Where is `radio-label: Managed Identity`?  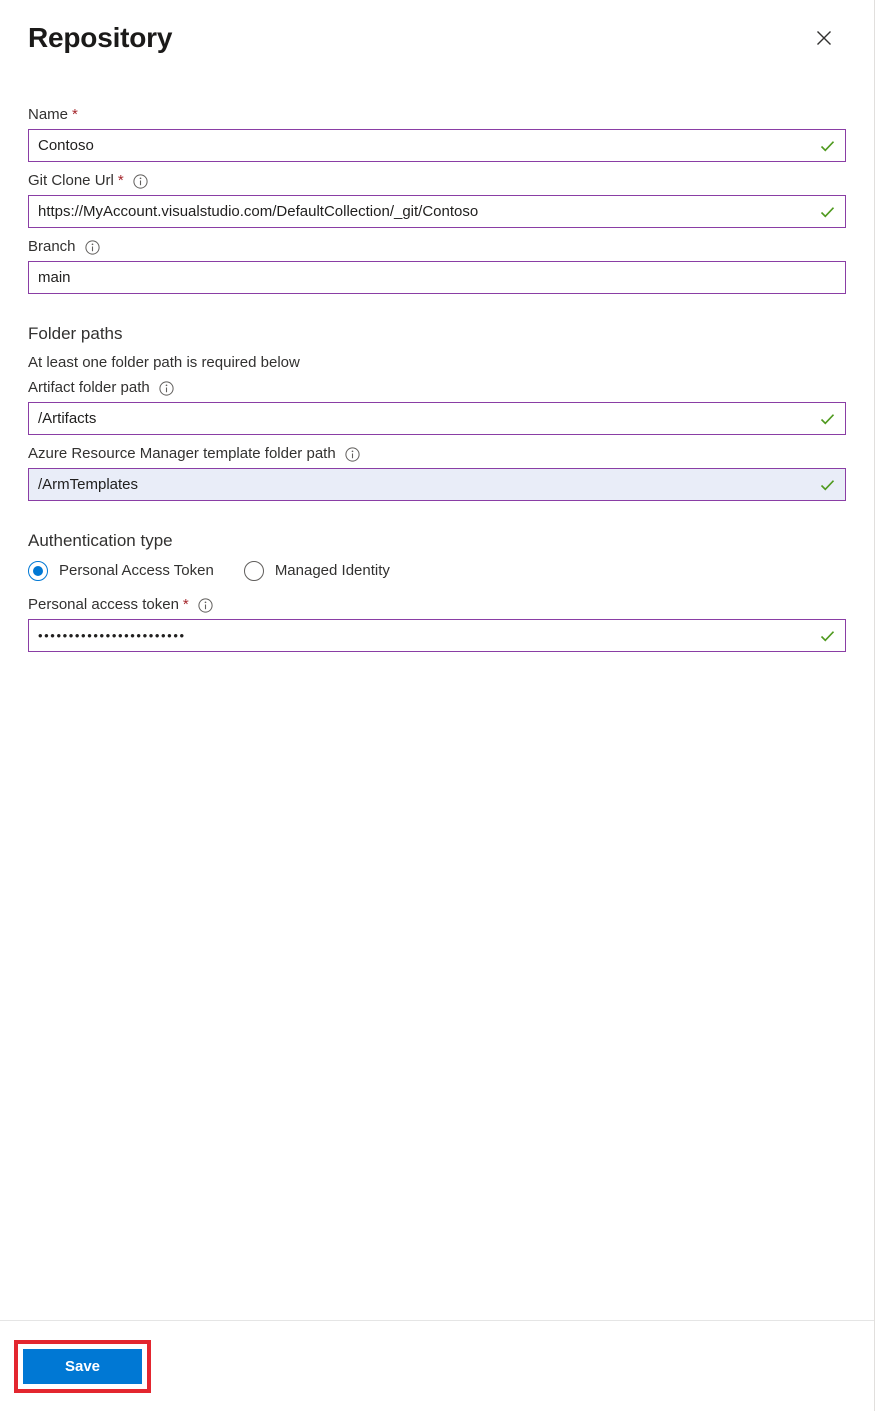
radio-label: Managed Identity is located at coordinates (332, 570).